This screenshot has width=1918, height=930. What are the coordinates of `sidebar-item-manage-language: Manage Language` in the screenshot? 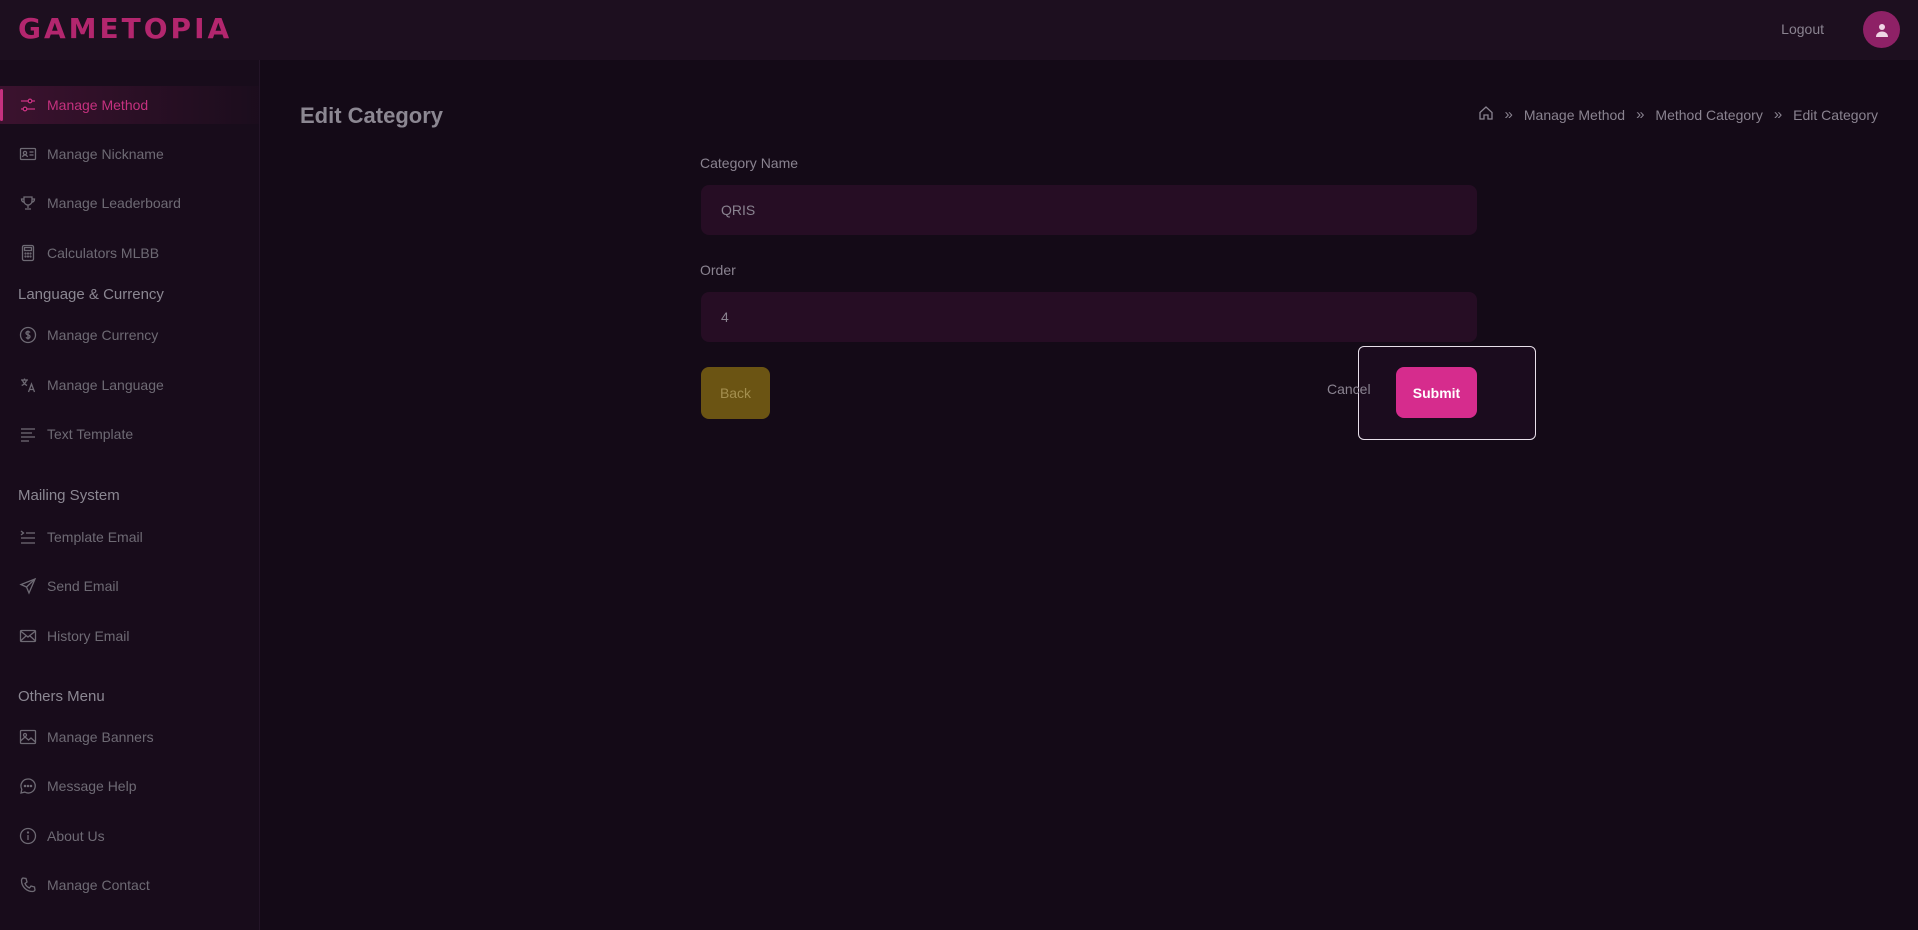 It's located at (129, 385).